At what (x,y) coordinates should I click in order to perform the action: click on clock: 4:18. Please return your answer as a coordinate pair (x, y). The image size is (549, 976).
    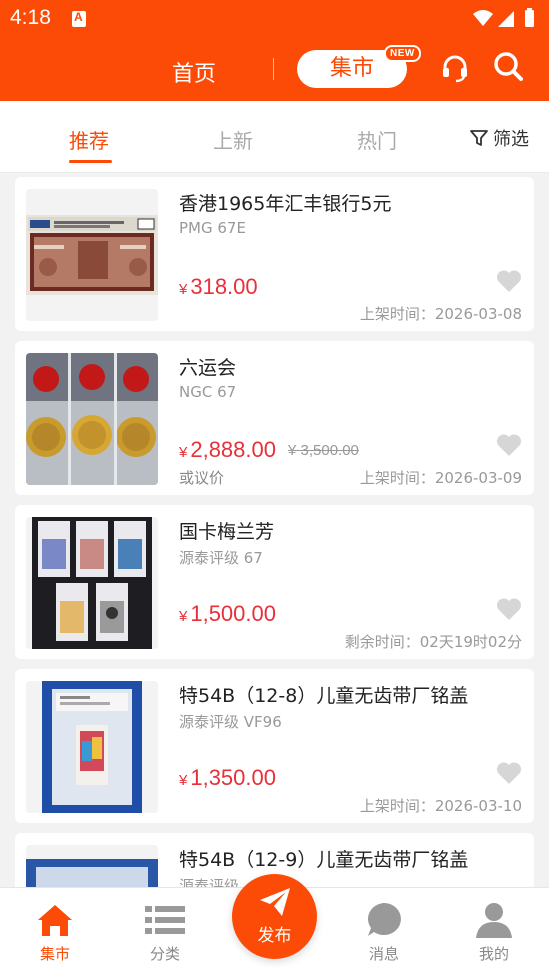
    Looking at the image, I should click on (30, 17).